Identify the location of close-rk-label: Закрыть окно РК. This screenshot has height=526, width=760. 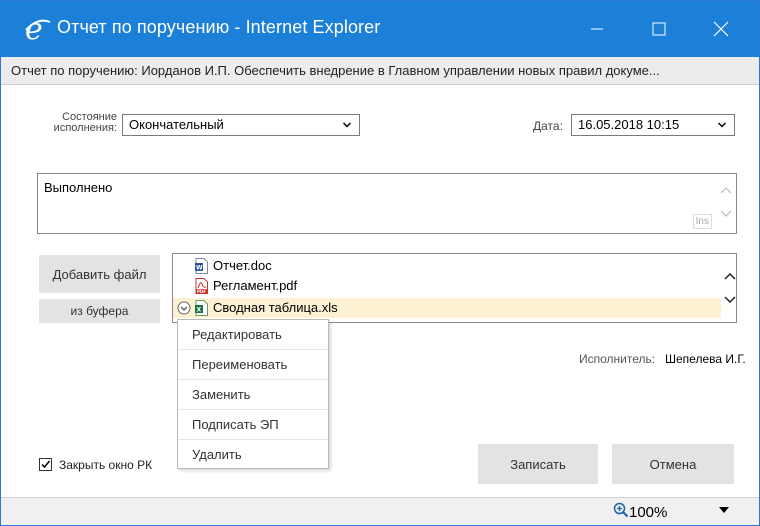
(106, 465).